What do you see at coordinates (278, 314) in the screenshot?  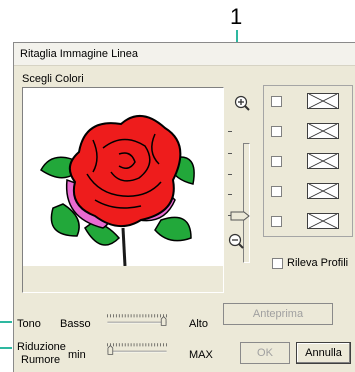 I see `preview-button: Anteprima` at bounding box center [278, 314].